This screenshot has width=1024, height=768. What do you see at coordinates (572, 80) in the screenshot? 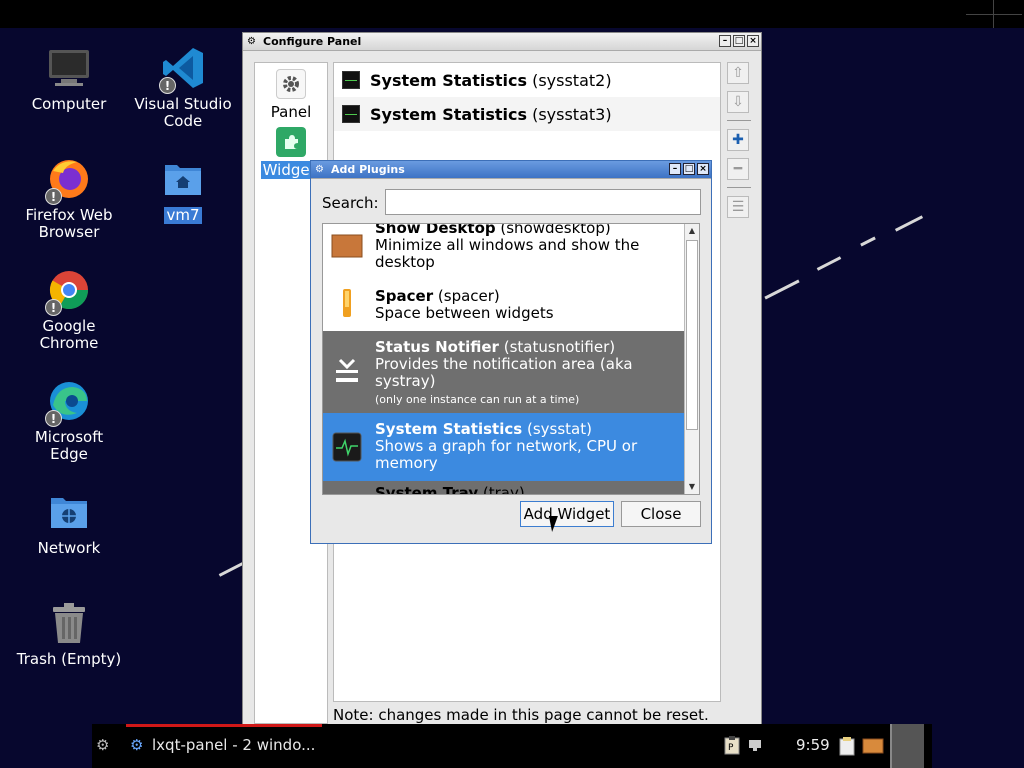
I see `plugin-id: (sysstat2)` at bounding box center [572, 80].